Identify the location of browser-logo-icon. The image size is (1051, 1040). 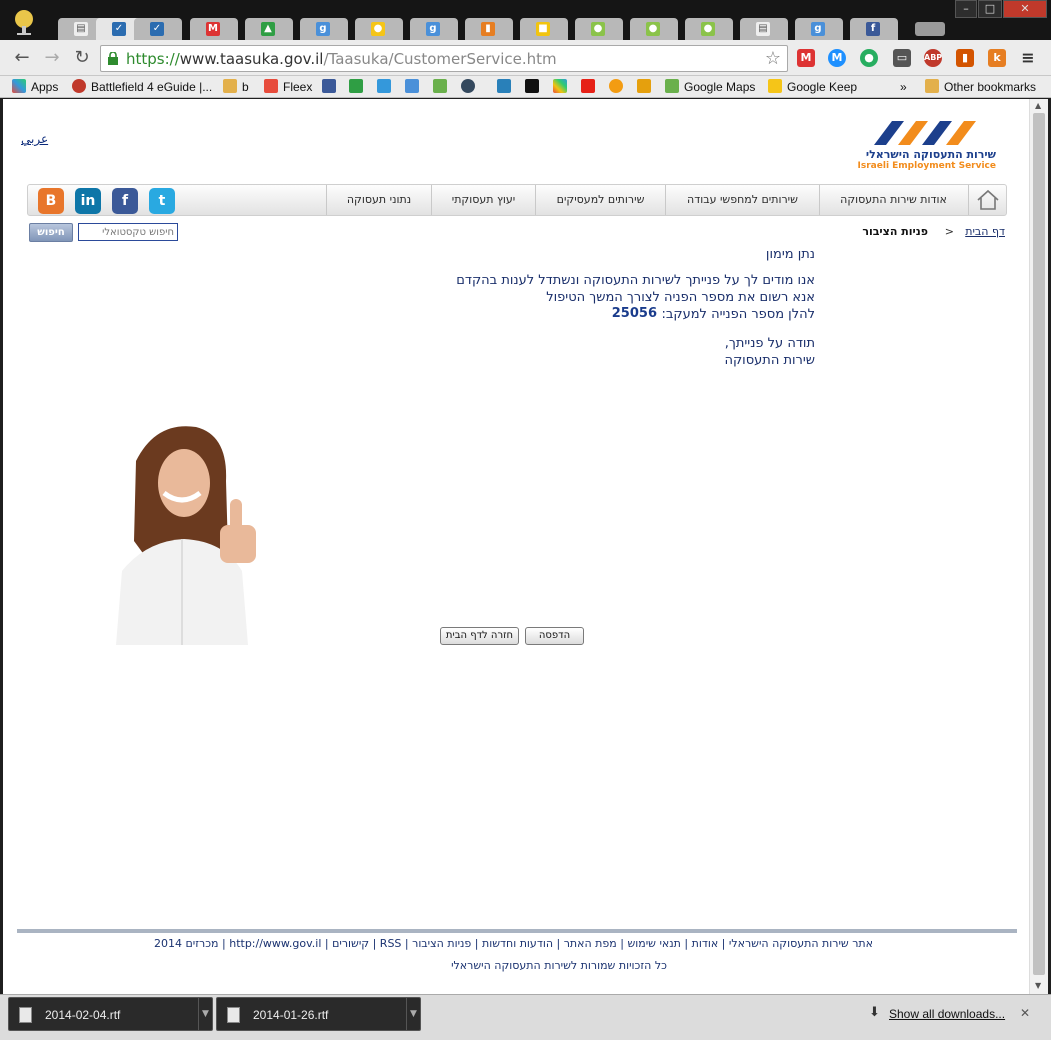
(24, 22).